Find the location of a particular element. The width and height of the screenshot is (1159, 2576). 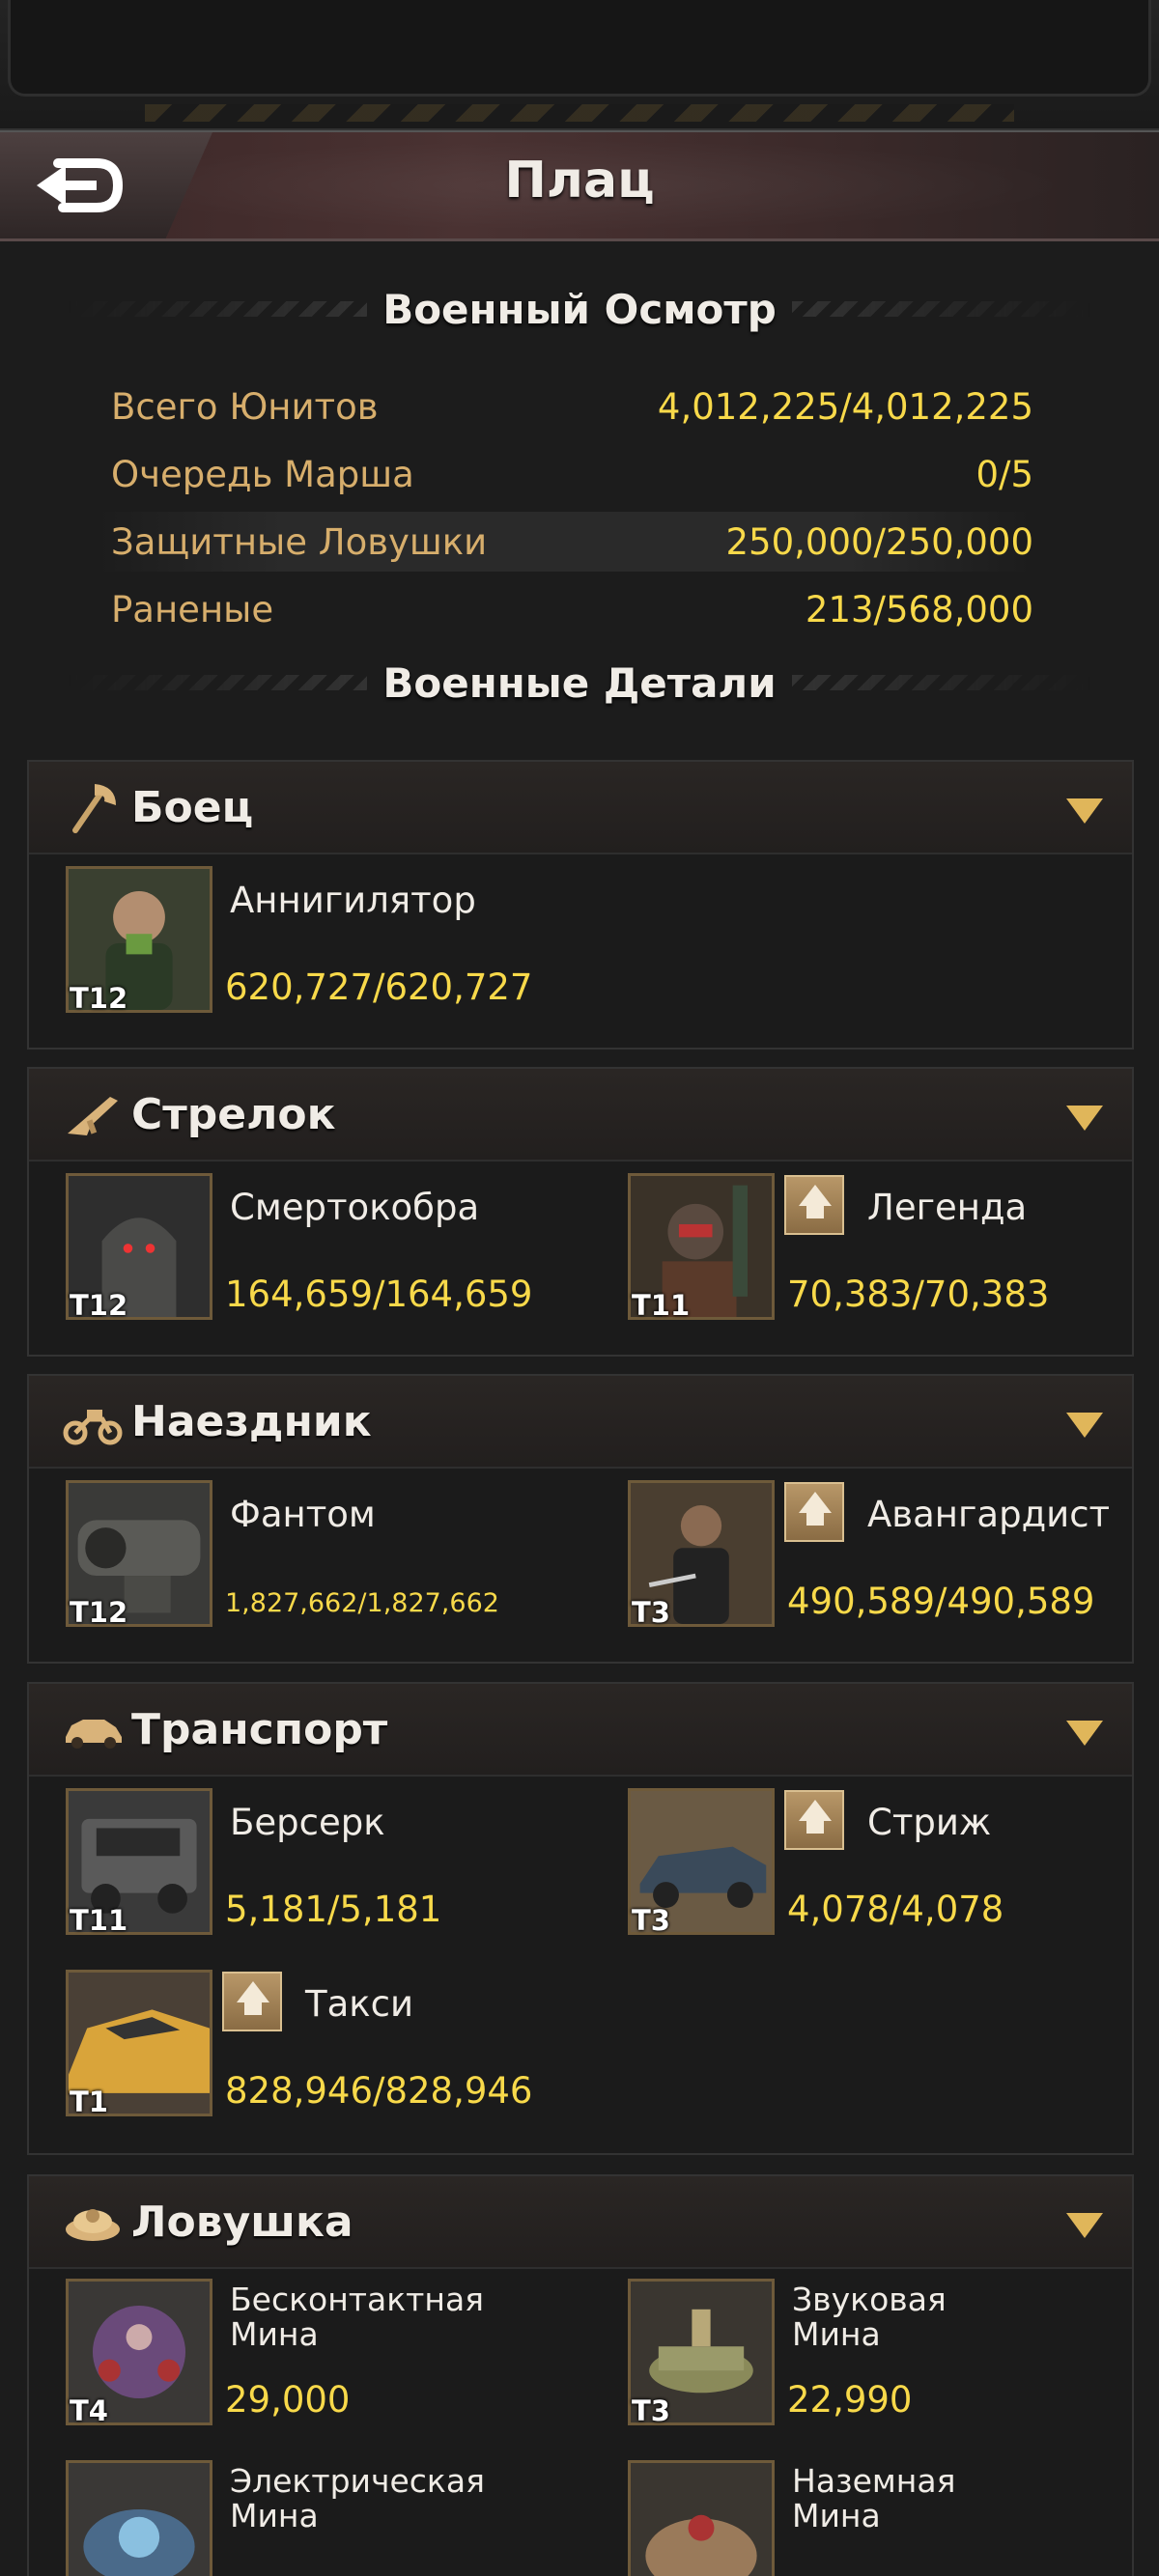

unit-card: T1 Такси 828,946/828,946 is located at coordinates (336, 2047).